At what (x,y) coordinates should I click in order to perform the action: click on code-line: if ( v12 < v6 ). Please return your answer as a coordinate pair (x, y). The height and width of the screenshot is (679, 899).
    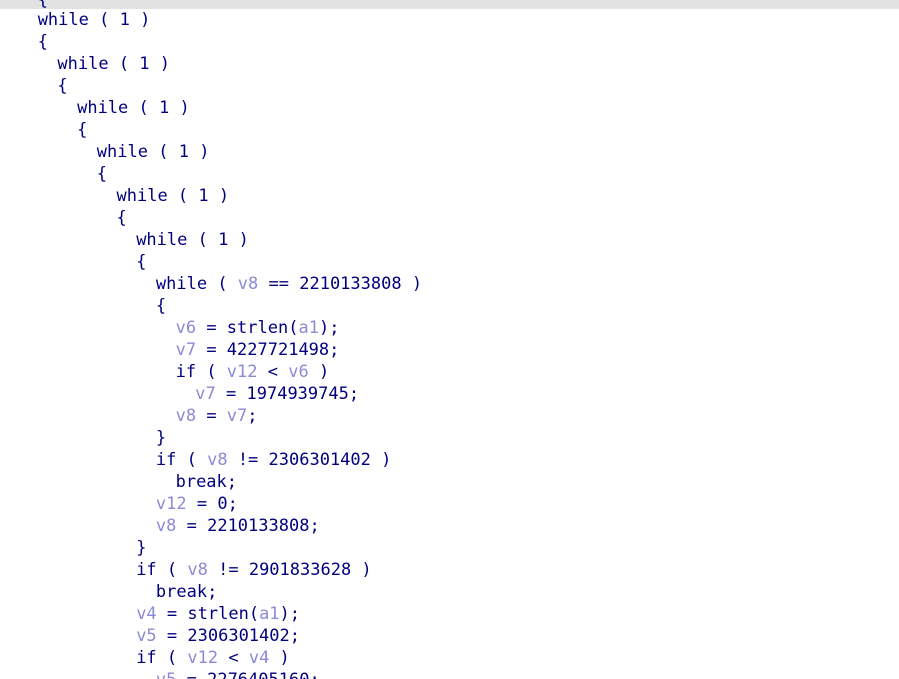
    Looking at the image, I should click on (449, 372).